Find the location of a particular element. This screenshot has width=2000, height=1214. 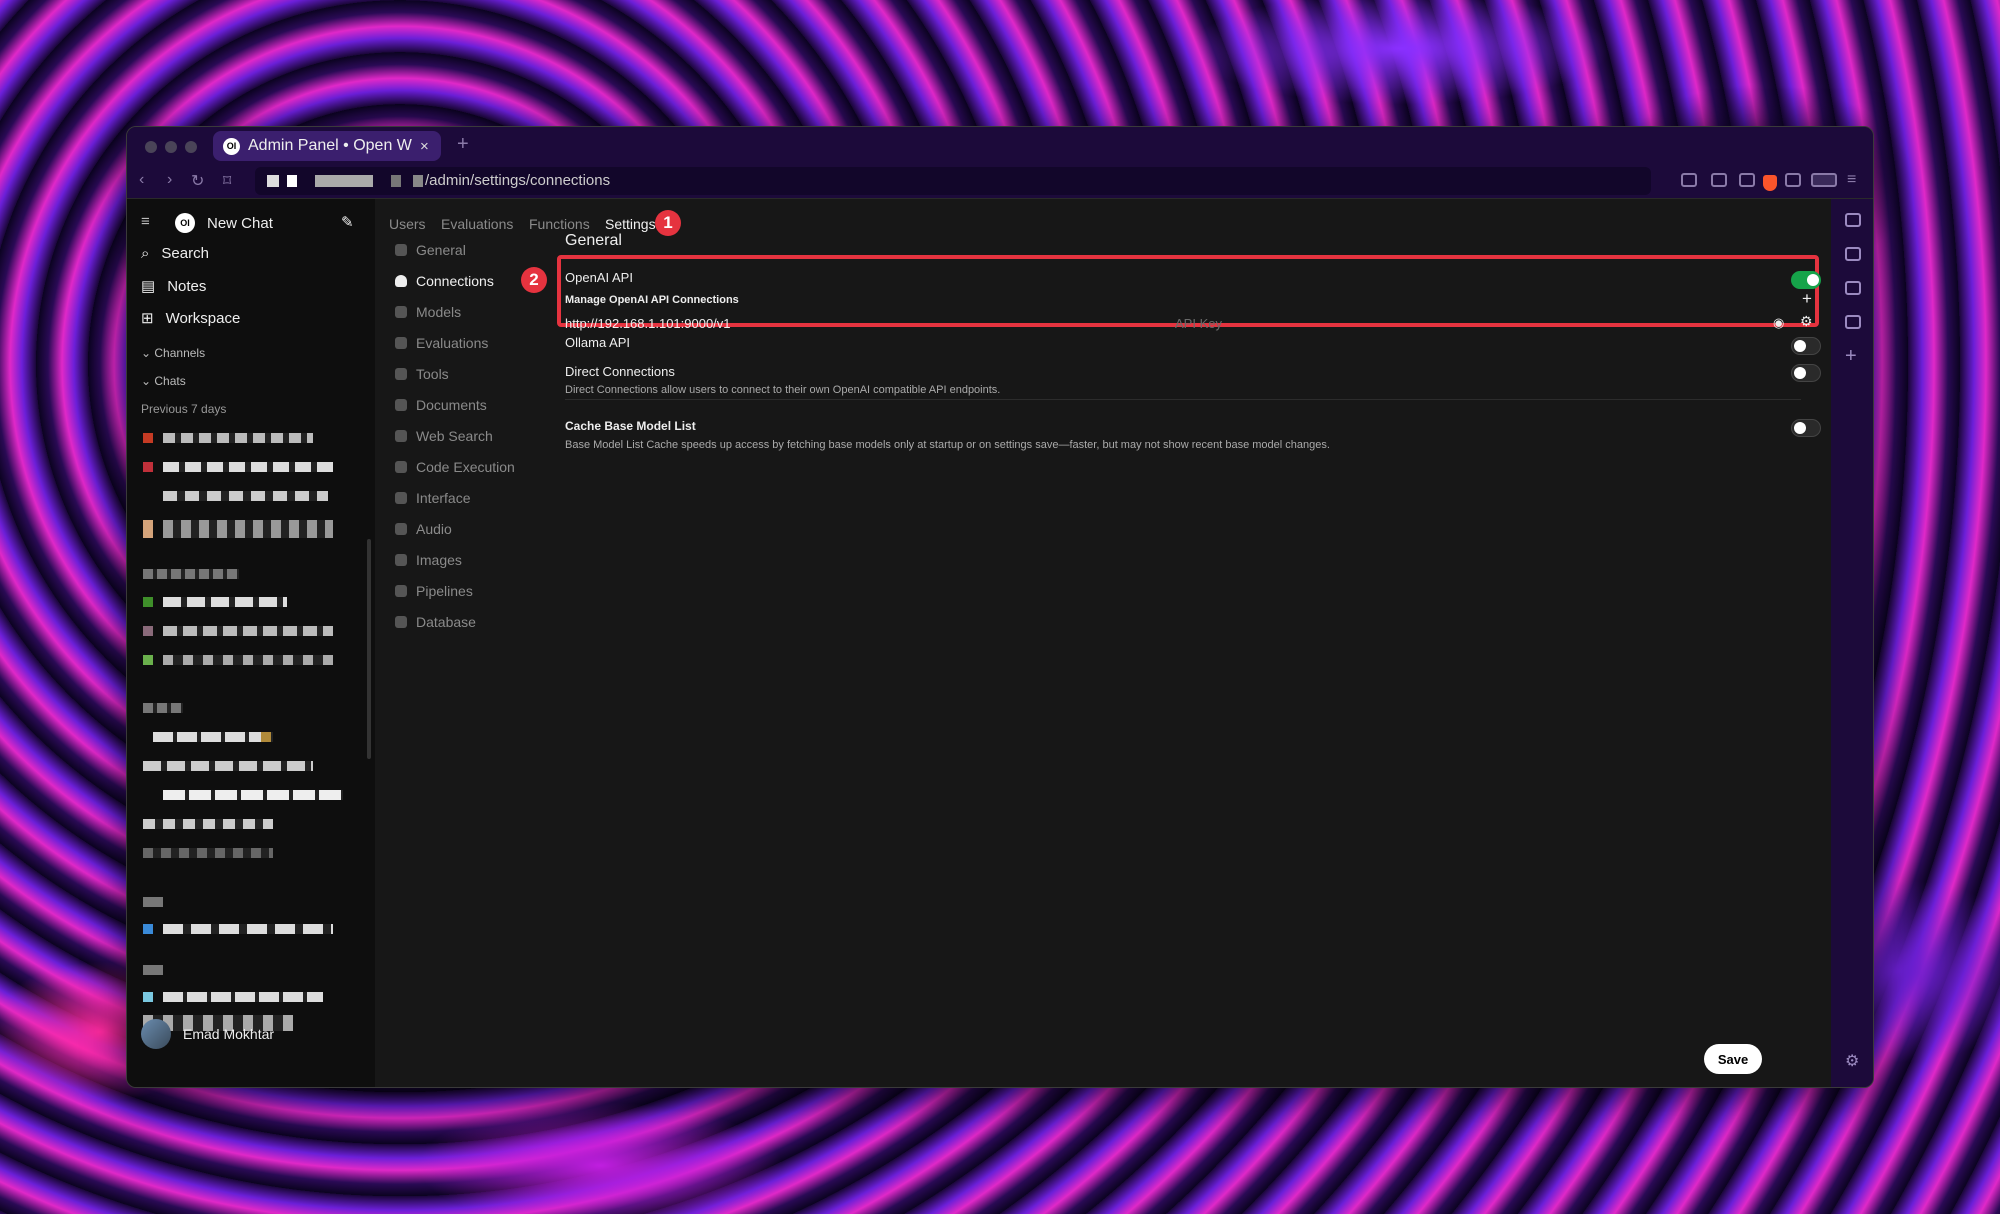

settings-nav-models: Models is located at coordinates (428, 312).